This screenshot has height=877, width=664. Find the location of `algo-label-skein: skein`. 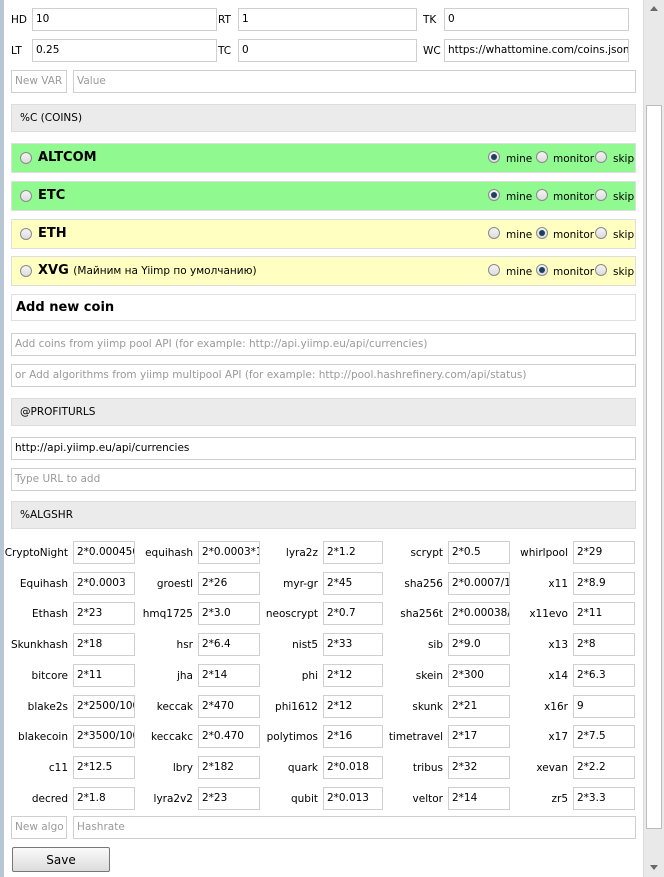

algo-label-skein: skein is located at coordinates (429, 675).